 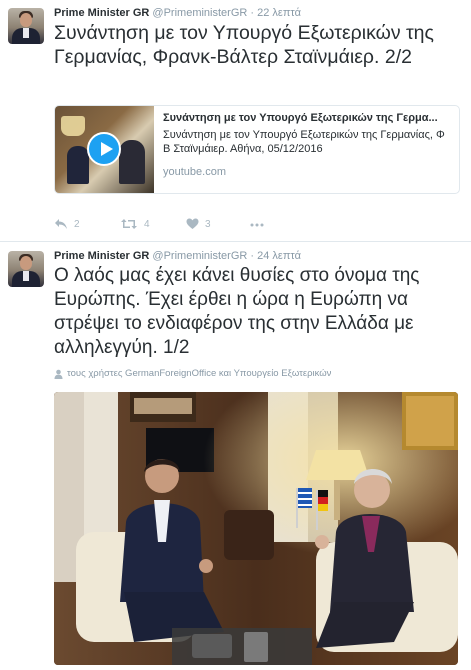 What do you see at coordinates (129, 224) in the screenshot?
I see `retweet-icon` at bounding box center [129, 224].